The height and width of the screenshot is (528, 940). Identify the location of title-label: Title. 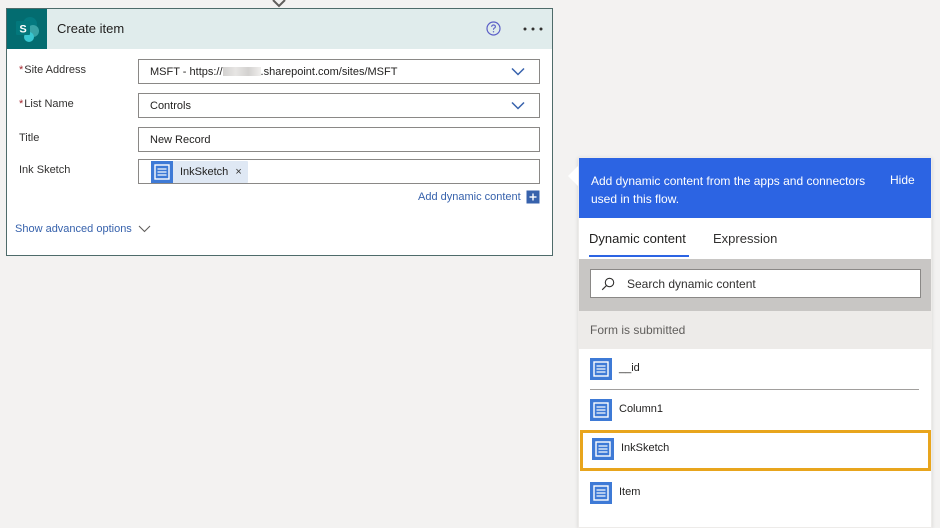
(29, 138).